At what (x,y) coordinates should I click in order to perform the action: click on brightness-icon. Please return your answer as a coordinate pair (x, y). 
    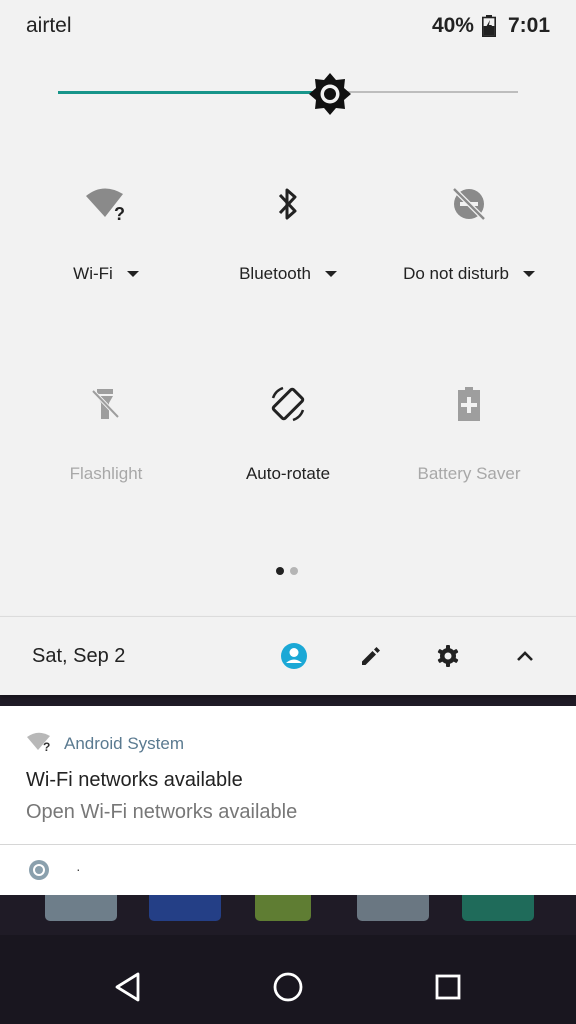
    Looking at the image, I should click on (330, 94).